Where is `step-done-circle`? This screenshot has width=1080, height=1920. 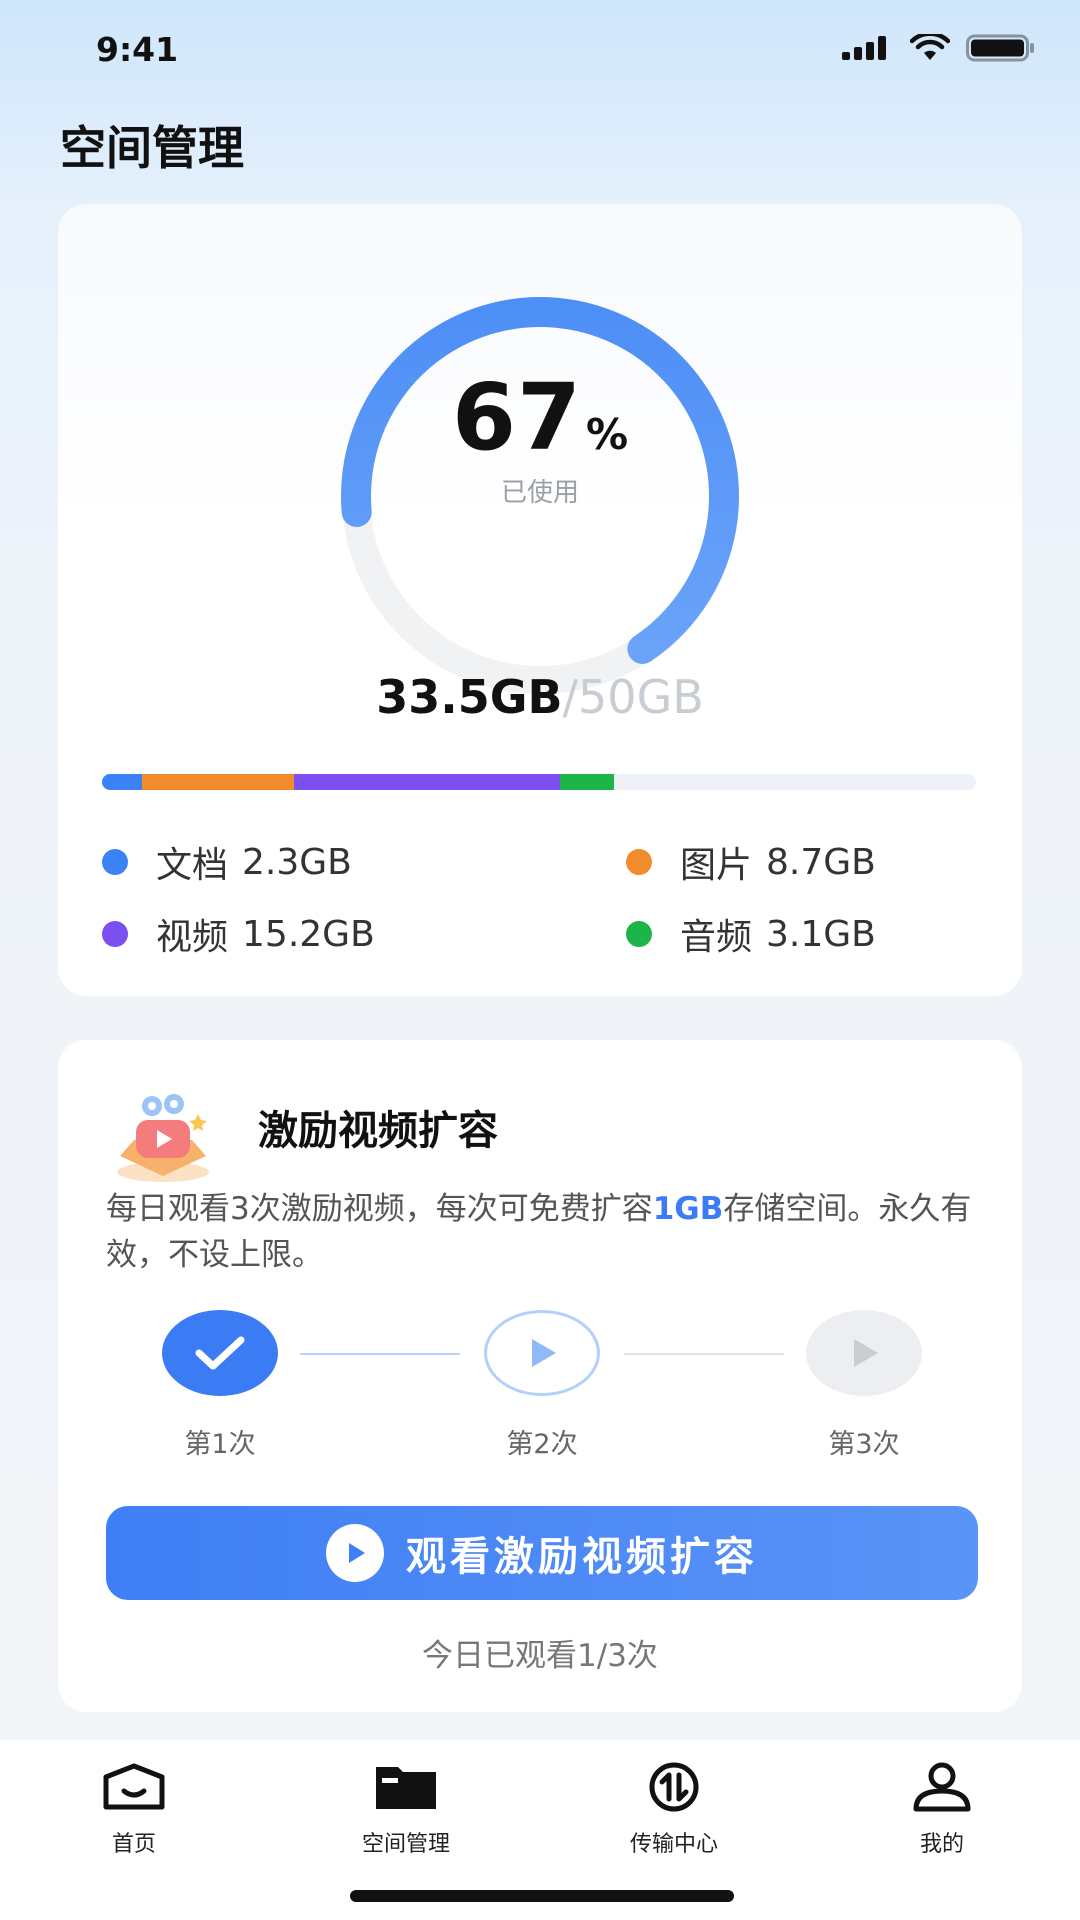 step-done-circle is located at coordinates (220, 1353).